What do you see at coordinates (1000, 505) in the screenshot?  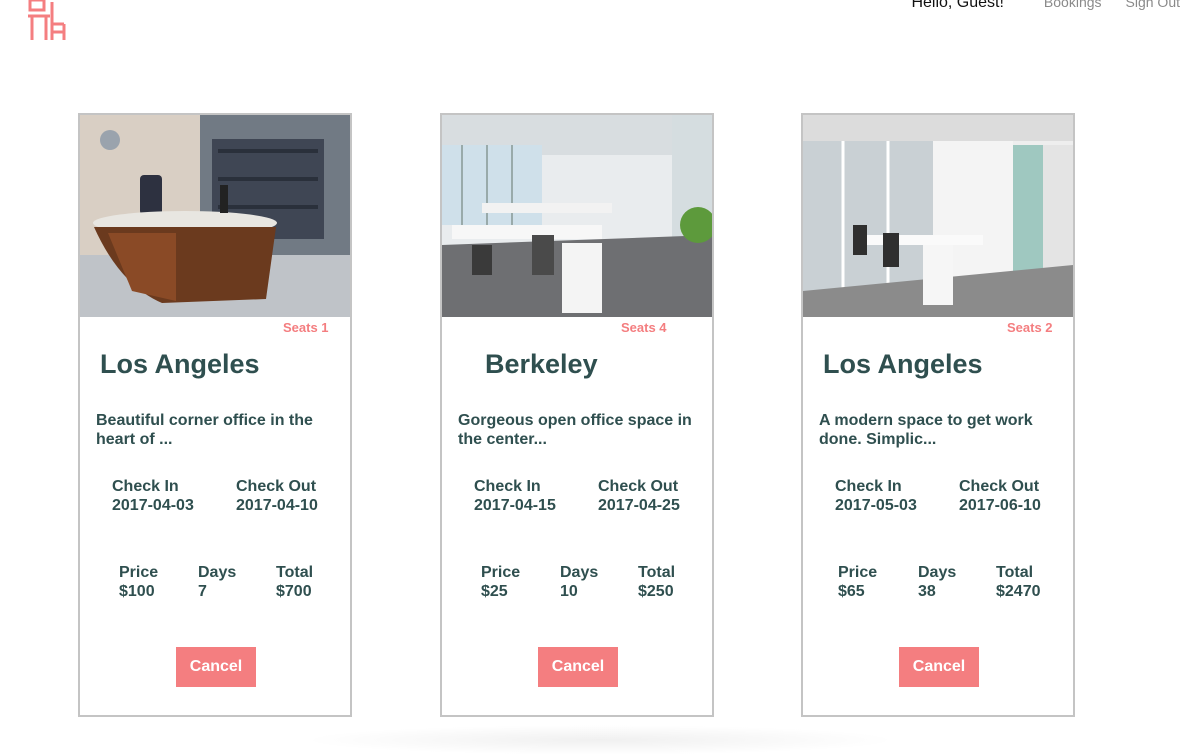 I see `check-out-date: 2017-06-10` at bounding box center [1000, 505].